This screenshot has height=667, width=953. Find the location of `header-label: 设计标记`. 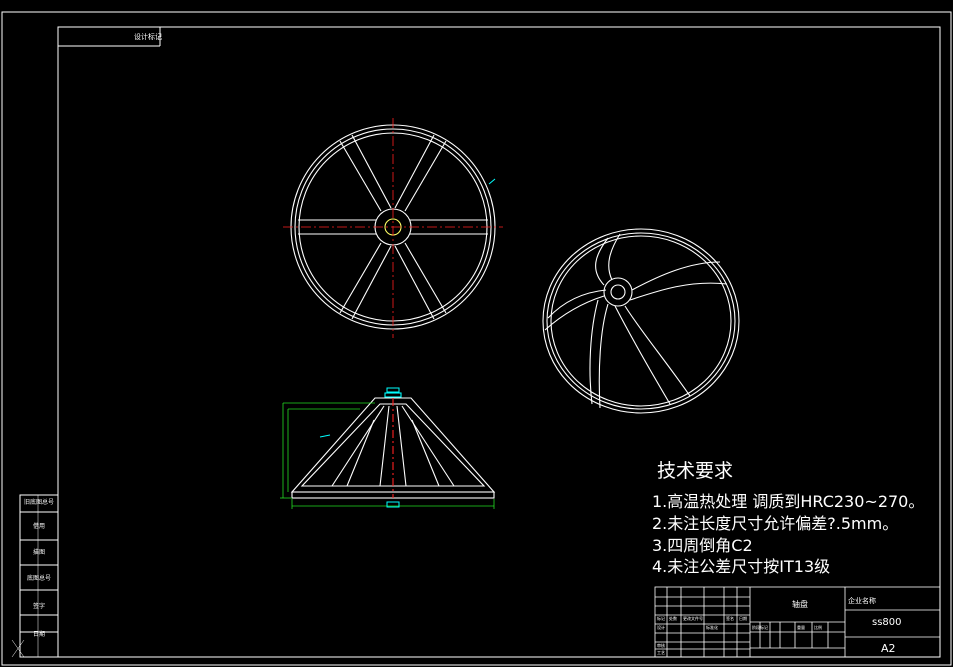

header-label: 设计标记 is located at coordinates (148, 37).